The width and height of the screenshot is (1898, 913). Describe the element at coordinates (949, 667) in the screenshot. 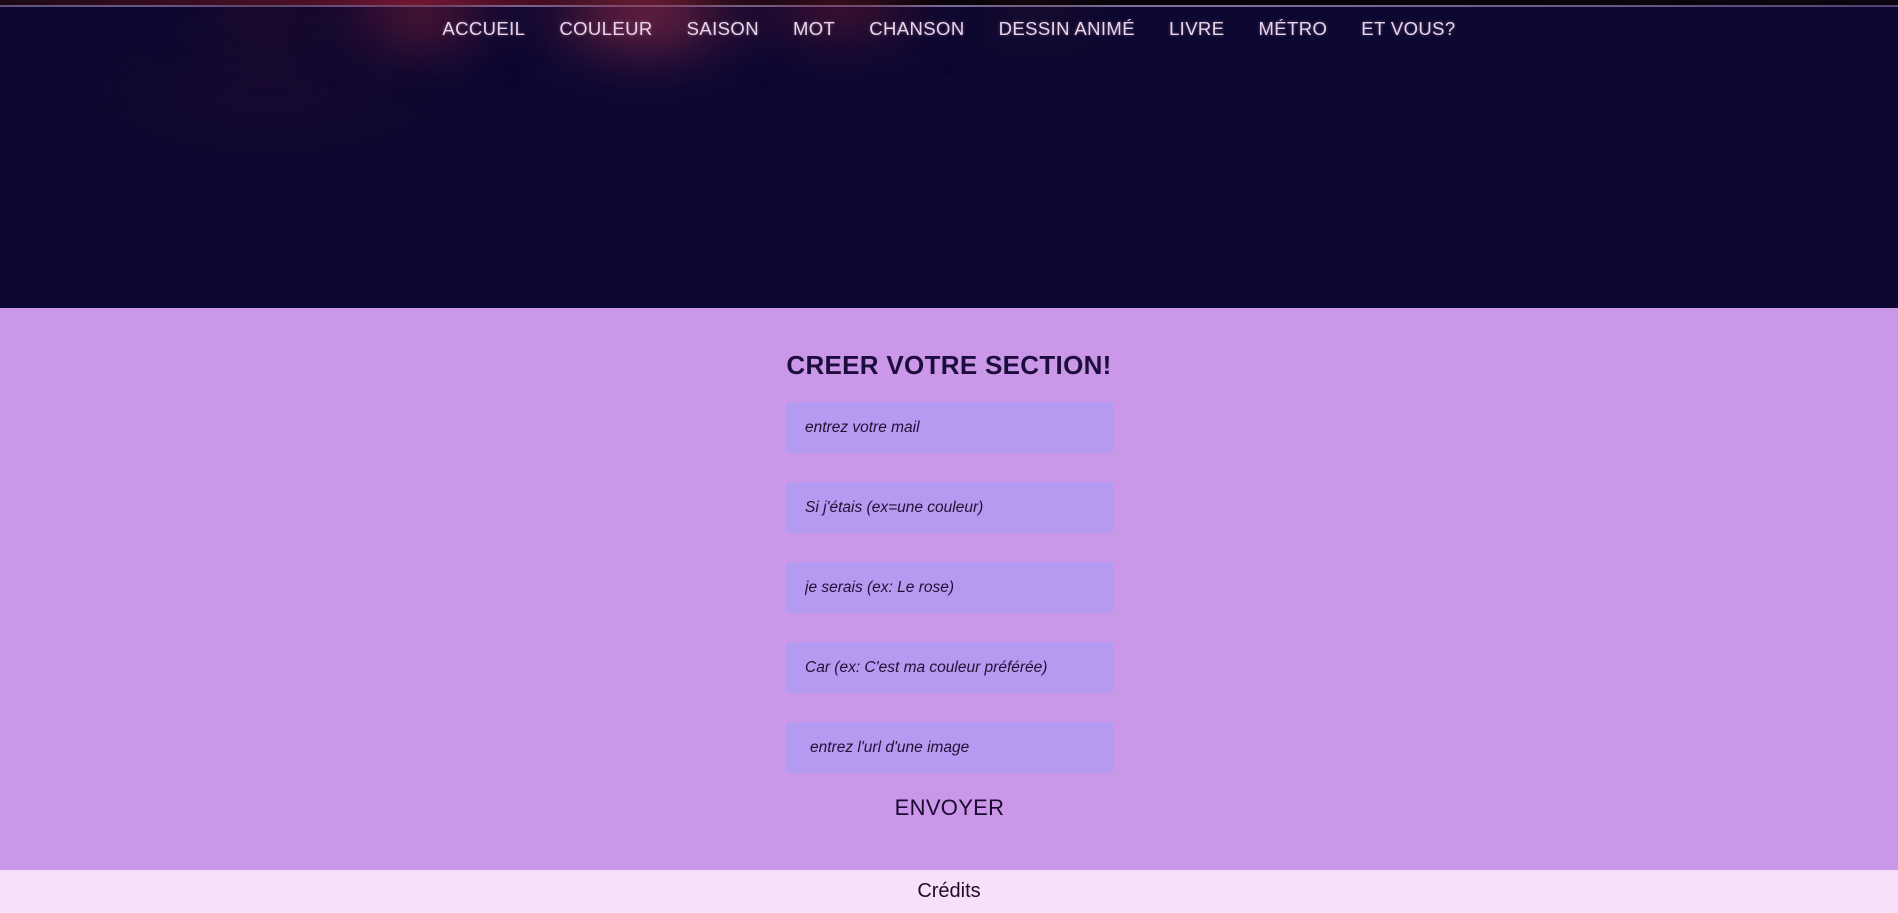

I see `because-field` at that location.